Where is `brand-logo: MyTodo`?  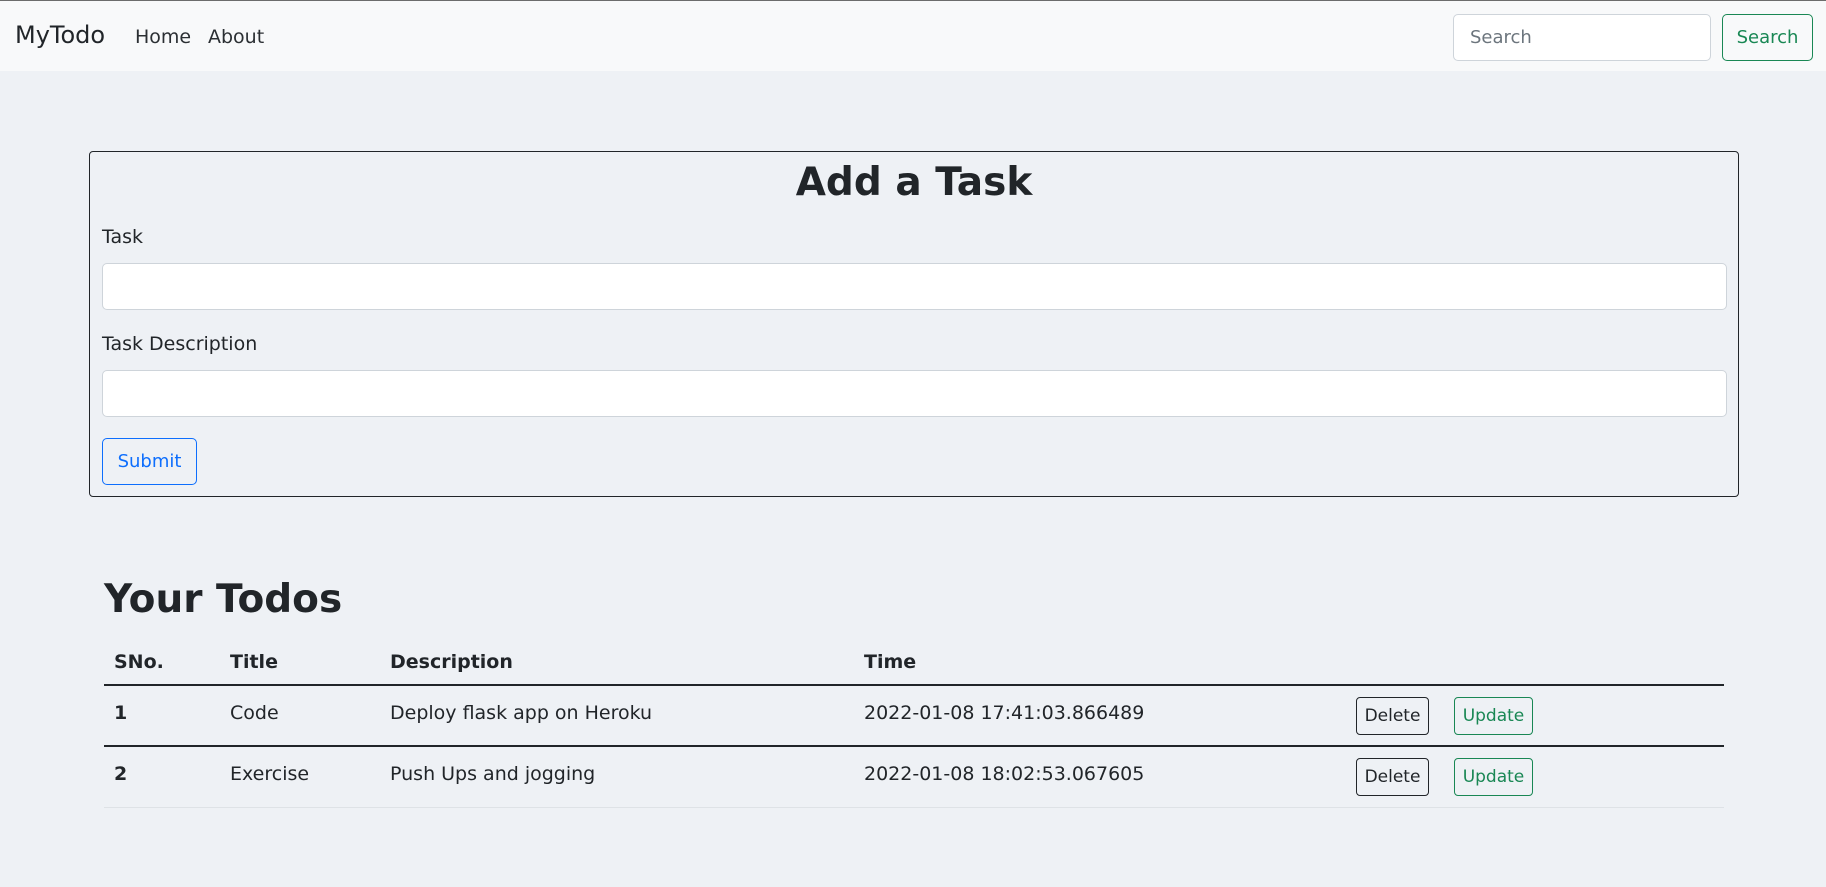
brand-logo: MyTodo is located at coordinates (60, 35).